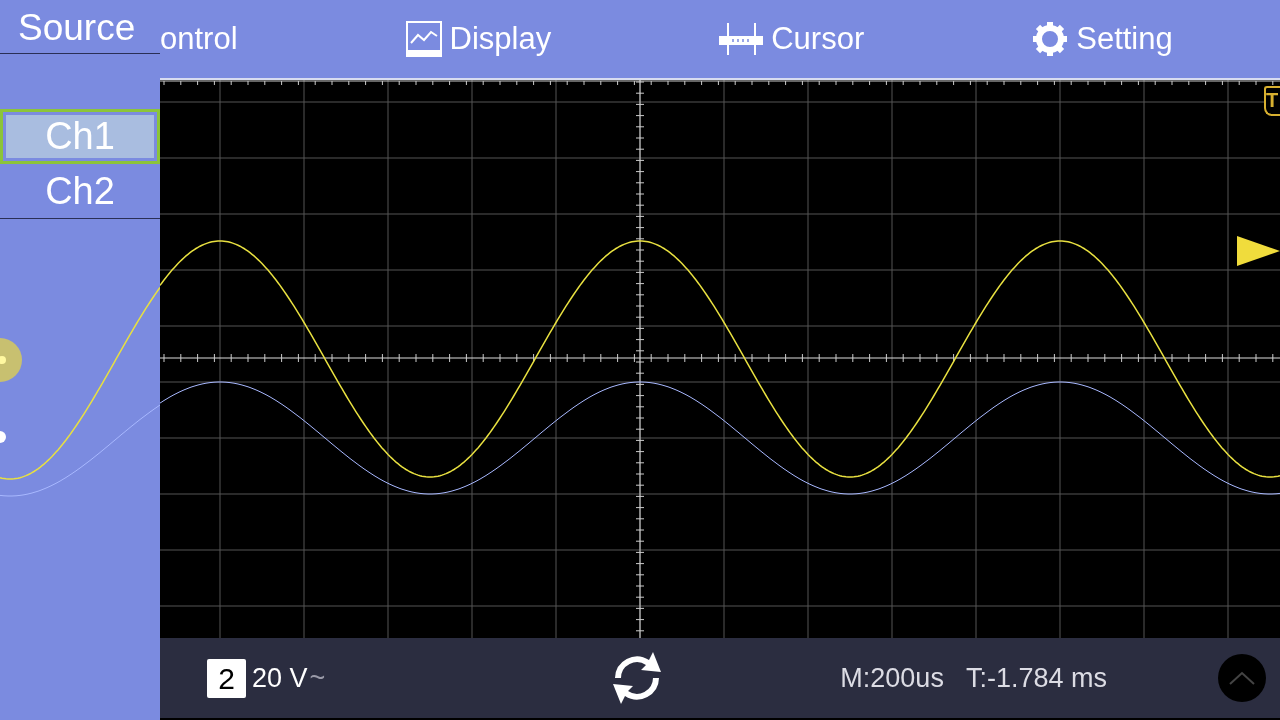 Image resolution: width=1280 pixels, height=720 pixels. I want to click on trigger-offset-reading: T:-1.784 ms, so click(1036, 678).